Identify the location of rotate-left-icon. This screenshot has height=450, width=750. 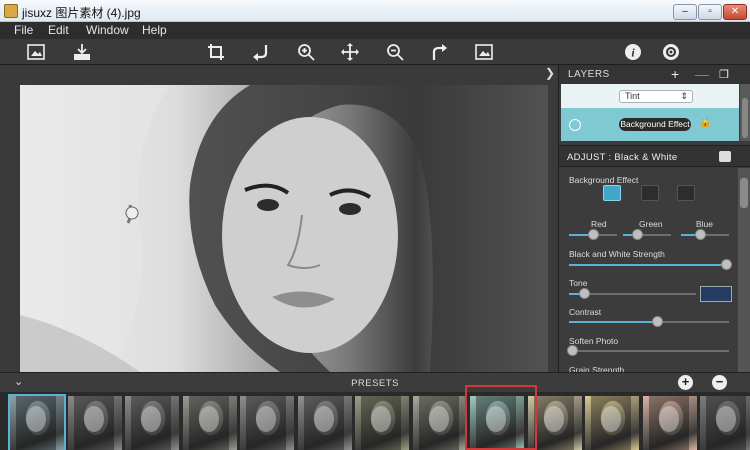
(261, 52).